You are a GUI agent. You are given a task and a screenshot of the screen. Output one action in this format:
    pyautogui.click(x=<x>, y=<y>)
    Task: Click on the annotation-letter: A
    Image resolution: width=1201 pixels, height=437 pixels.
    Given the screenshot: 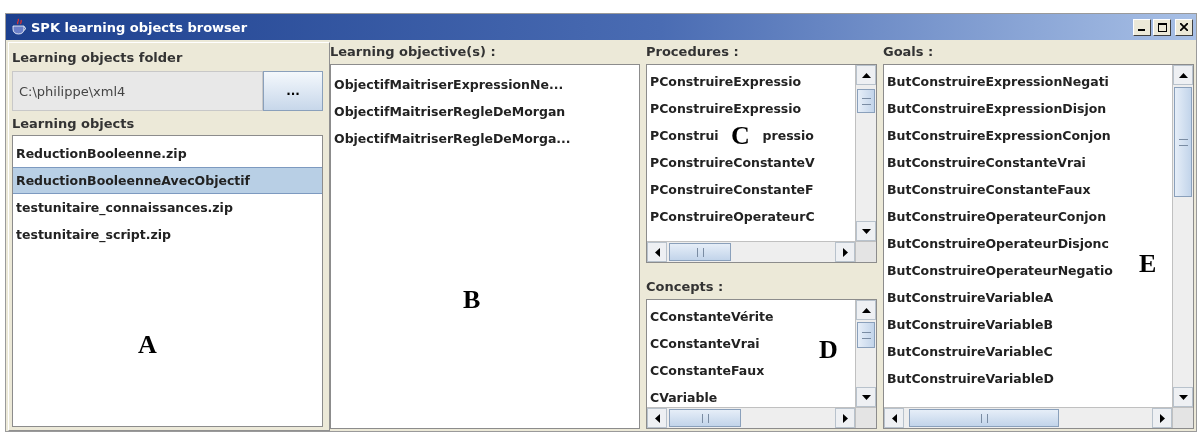 What is the action you would take?
    pyautogui.click(x=147, y=345)
    